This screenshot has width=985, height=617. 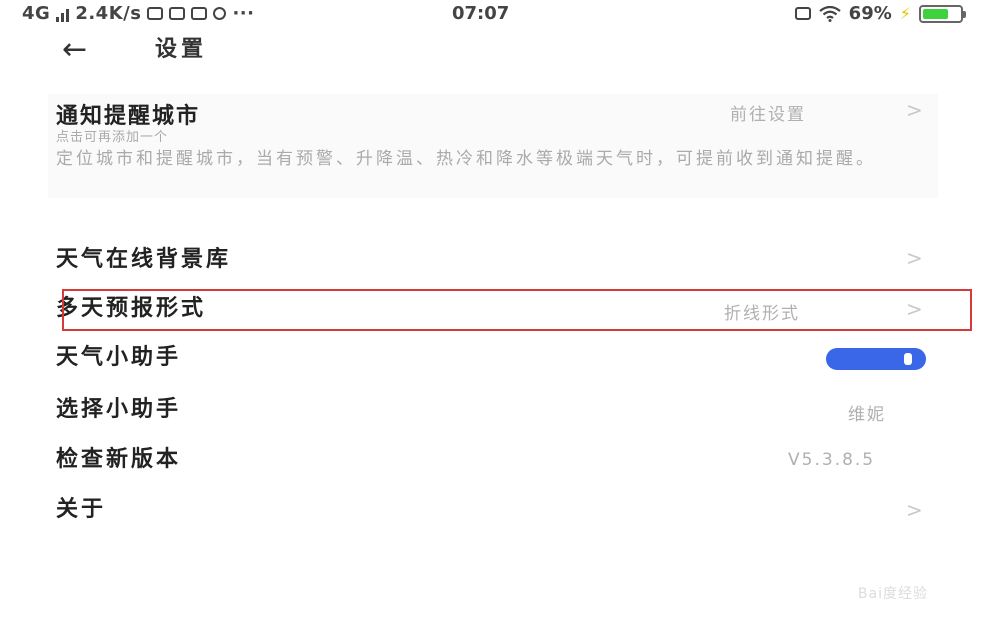 I want to click on notify-subtitle: 点击可再添加一个, so click(x=112, y=137).